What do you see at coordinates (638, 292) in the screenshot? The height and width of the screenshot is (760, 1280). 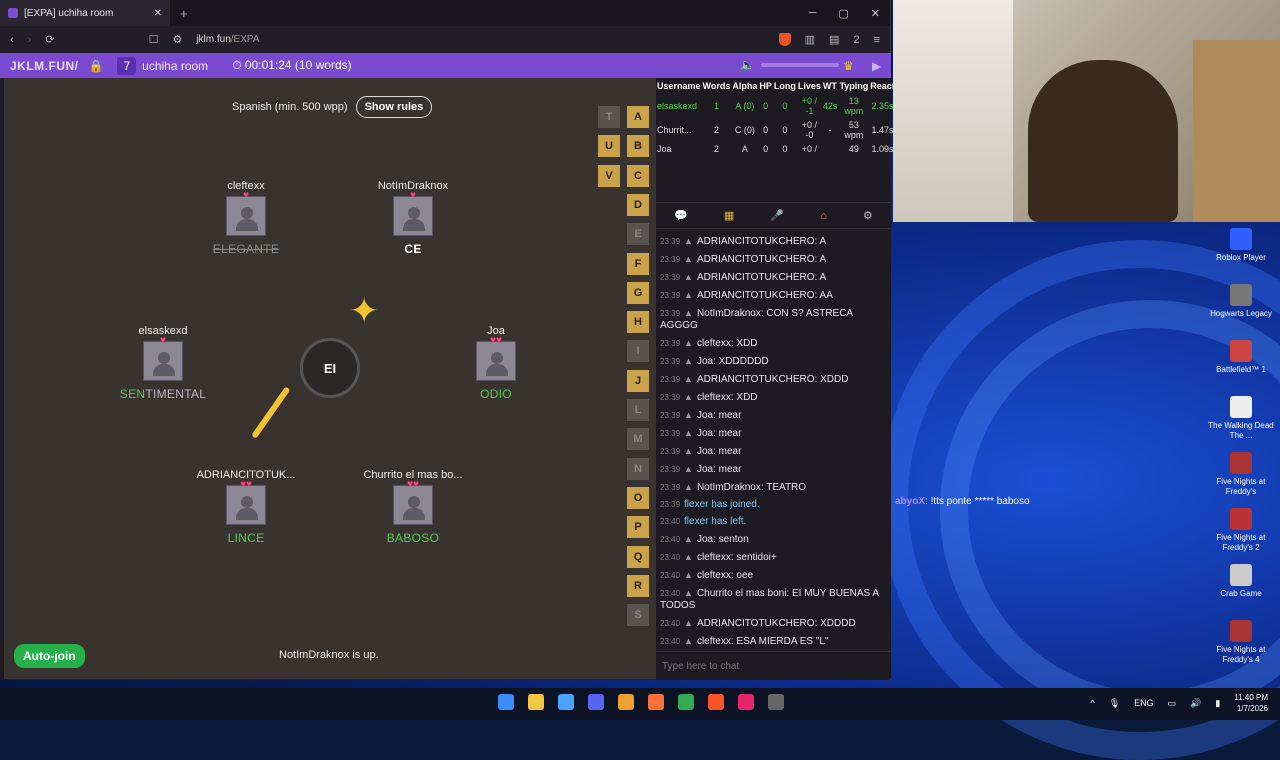 I see `letter-g: G` at bounding box center [638, 292].